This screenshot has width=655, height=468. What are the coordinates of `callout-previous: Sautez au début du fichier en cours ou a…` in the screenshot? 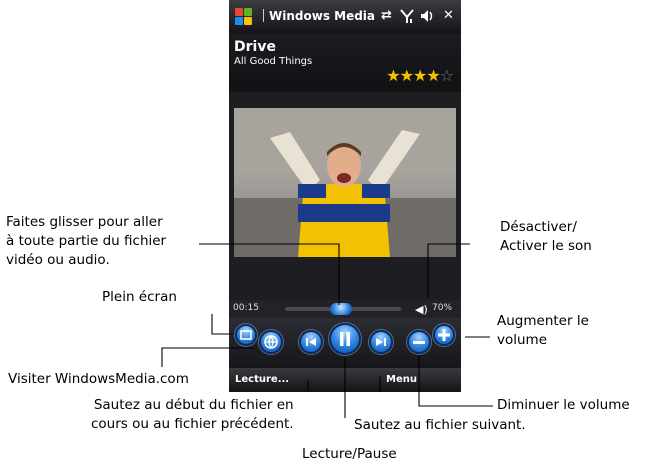 It's located at (192, 414).